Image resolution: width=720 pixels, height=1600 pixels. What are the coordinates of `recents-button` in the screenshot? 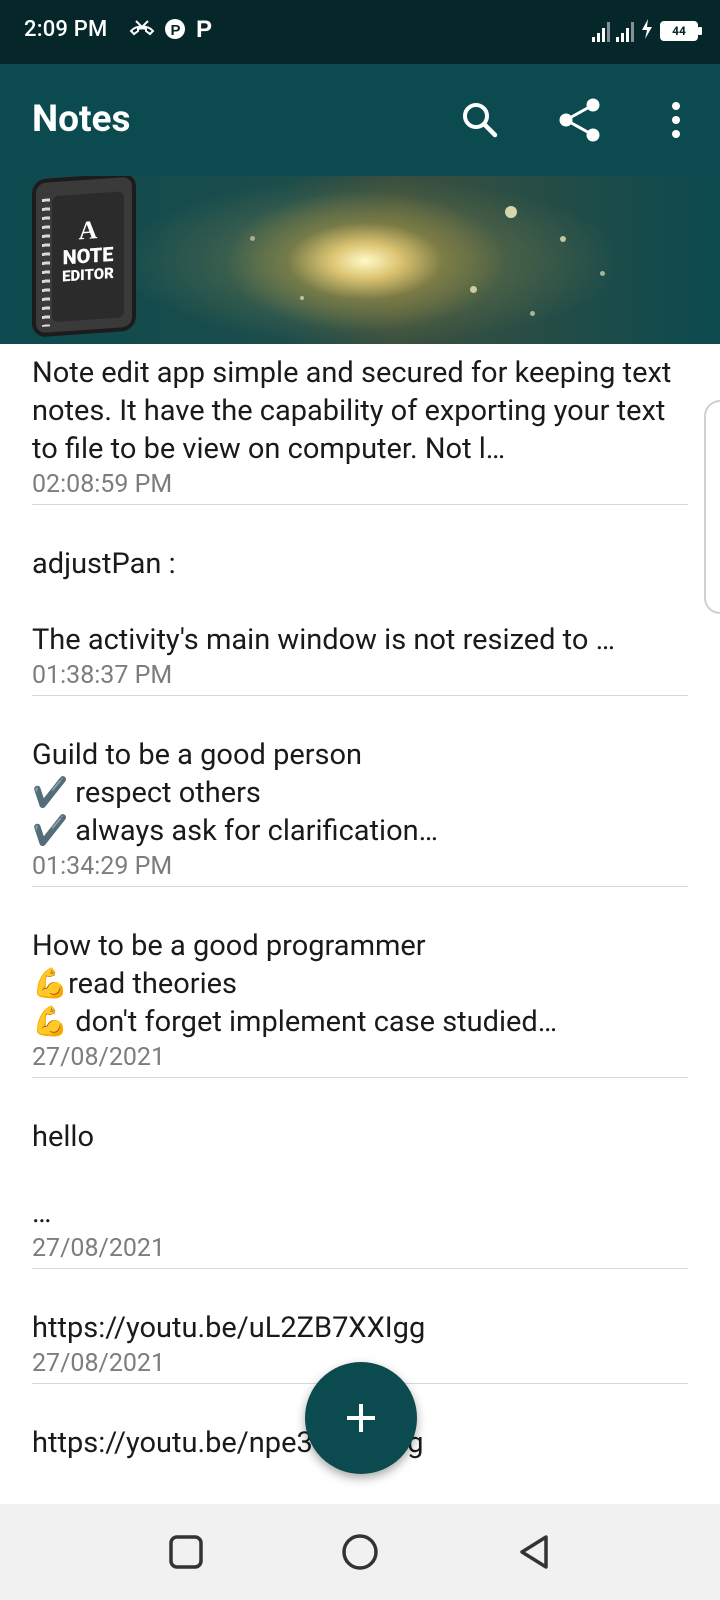 It's located at (186, 1552).